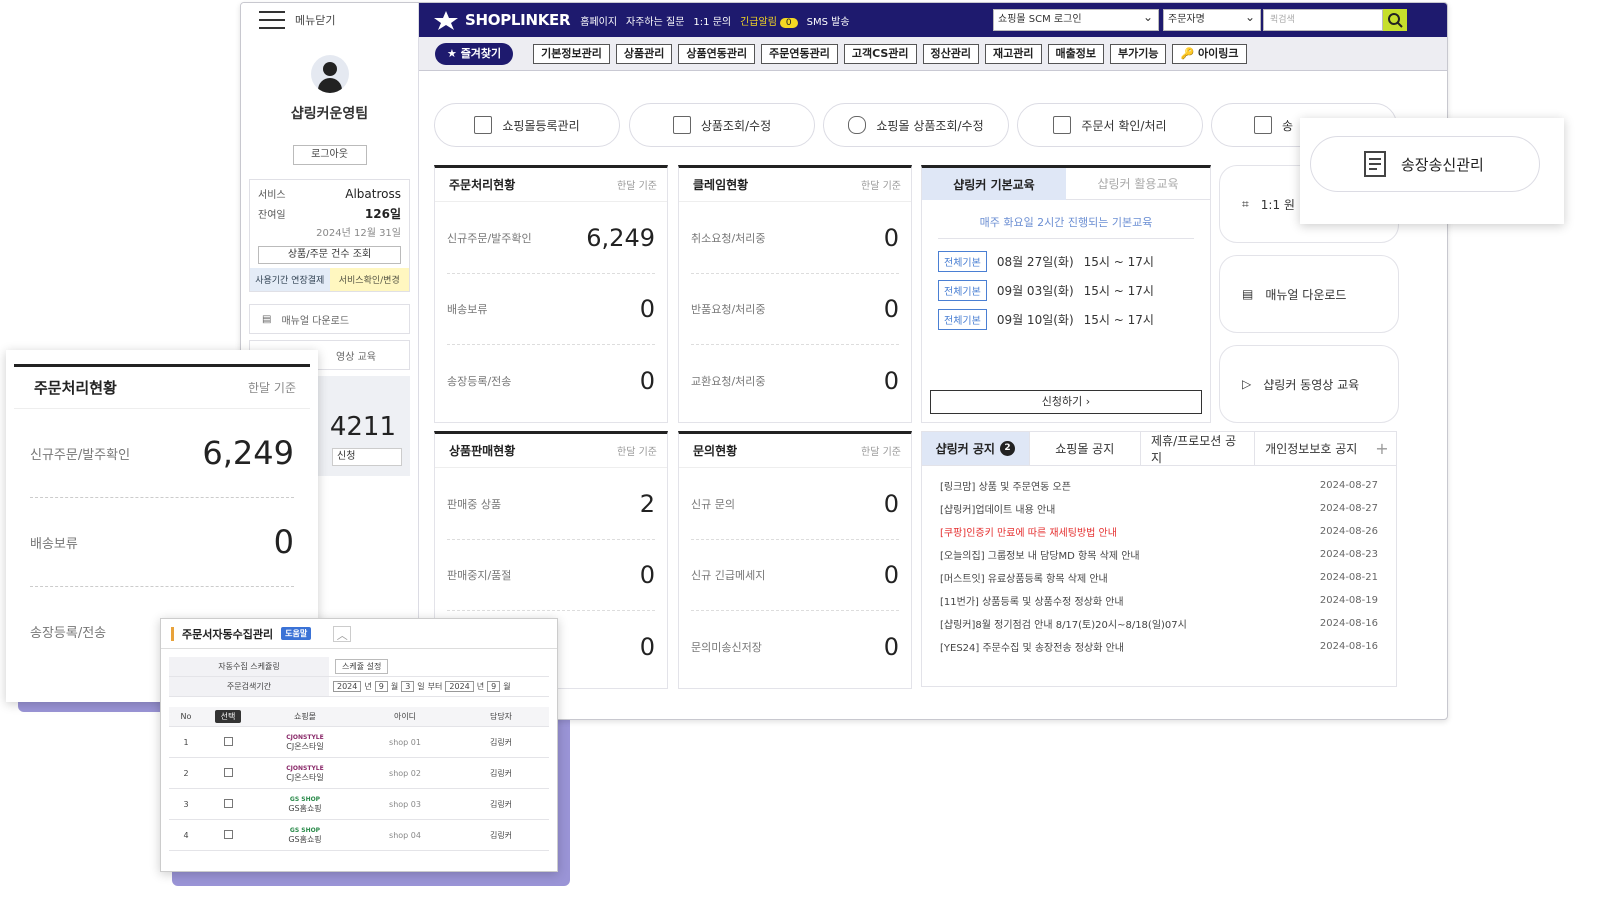  Describe the element at coordinates (474, 53) in the screenshot. I see `favorites-button: ★ 즐겨찾기` at that location.